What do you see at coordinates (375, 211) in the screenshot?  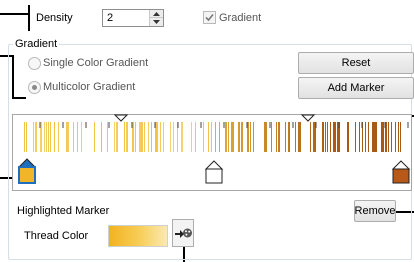 I see `remove-button: Remove` at bounding box center [375, 211].